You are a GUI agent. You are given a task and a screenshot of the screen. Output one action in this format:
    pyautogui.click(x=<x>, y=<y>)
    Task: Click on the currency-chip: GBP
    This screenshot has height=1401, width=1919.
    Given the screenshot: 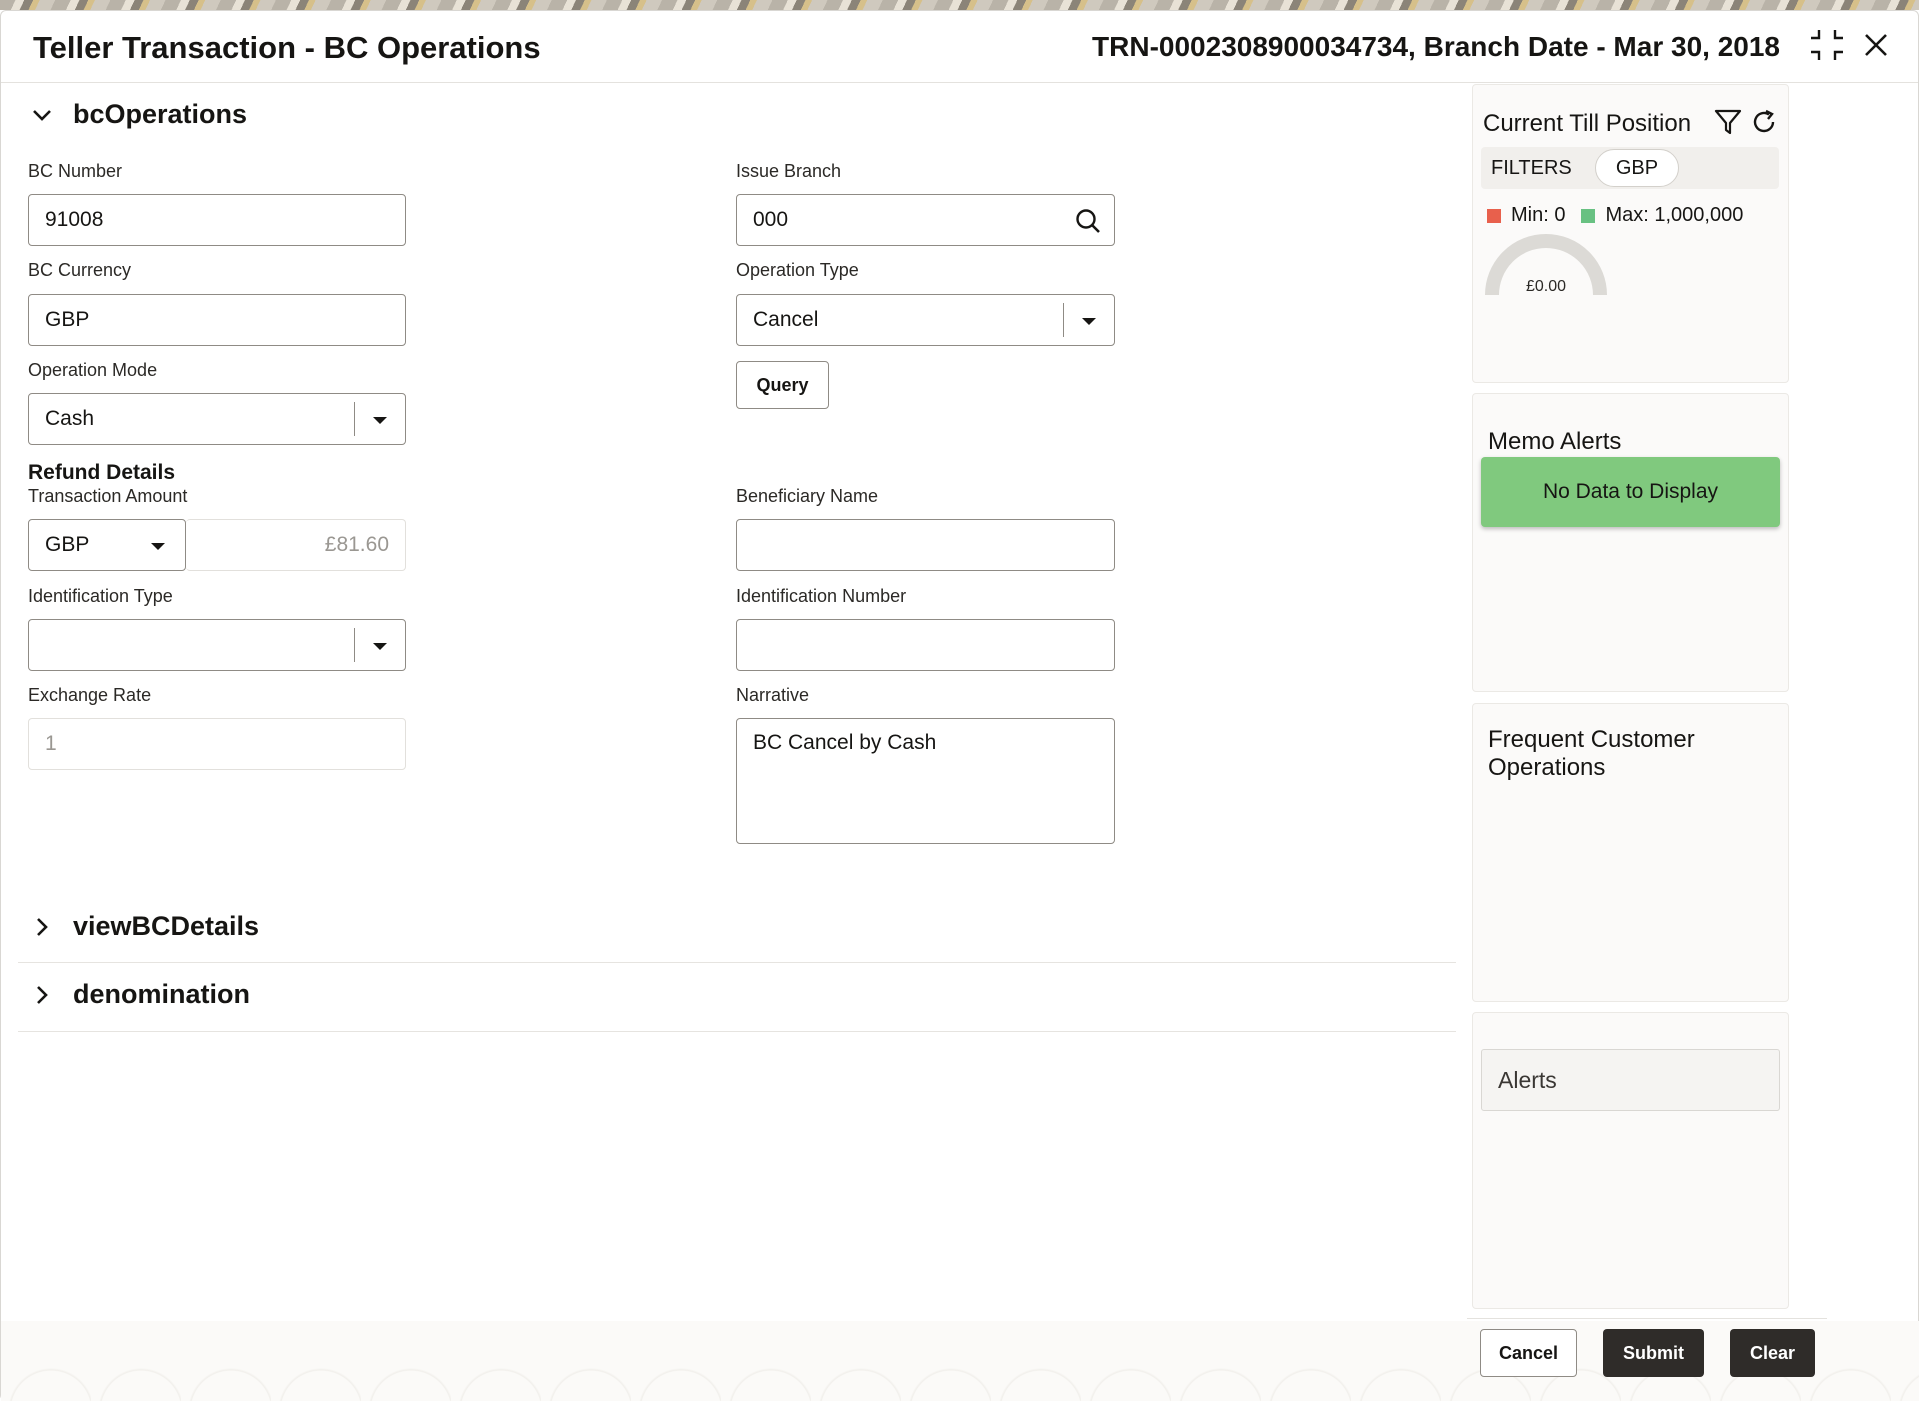 What is the action you would take?
    pyautogui.click(x=1637, y=168)
    